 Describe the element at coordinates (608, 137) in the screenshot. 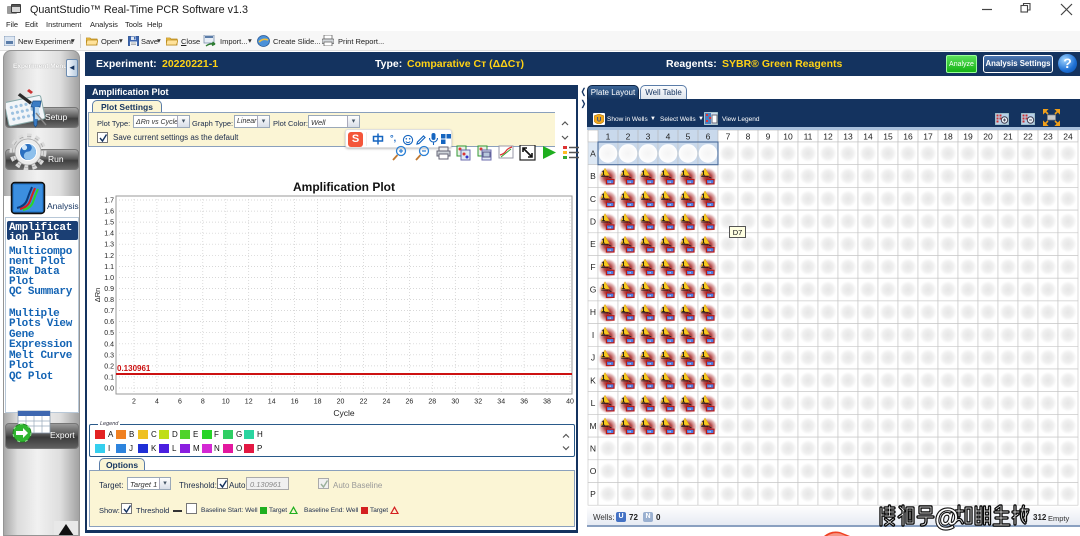

I see `svg-text: 1` at that location.